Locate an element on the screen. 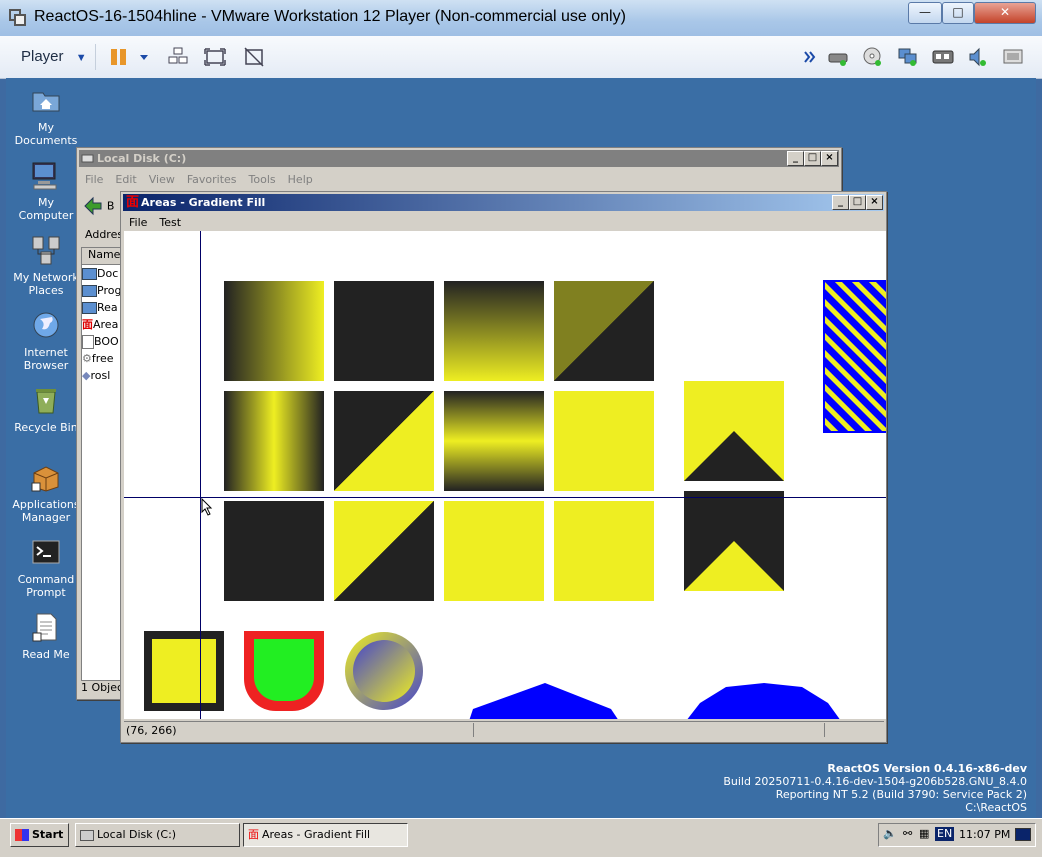 The image size is (1042, 857). safely-remove-icon: ⚯ is located at coordinates (907, 833).